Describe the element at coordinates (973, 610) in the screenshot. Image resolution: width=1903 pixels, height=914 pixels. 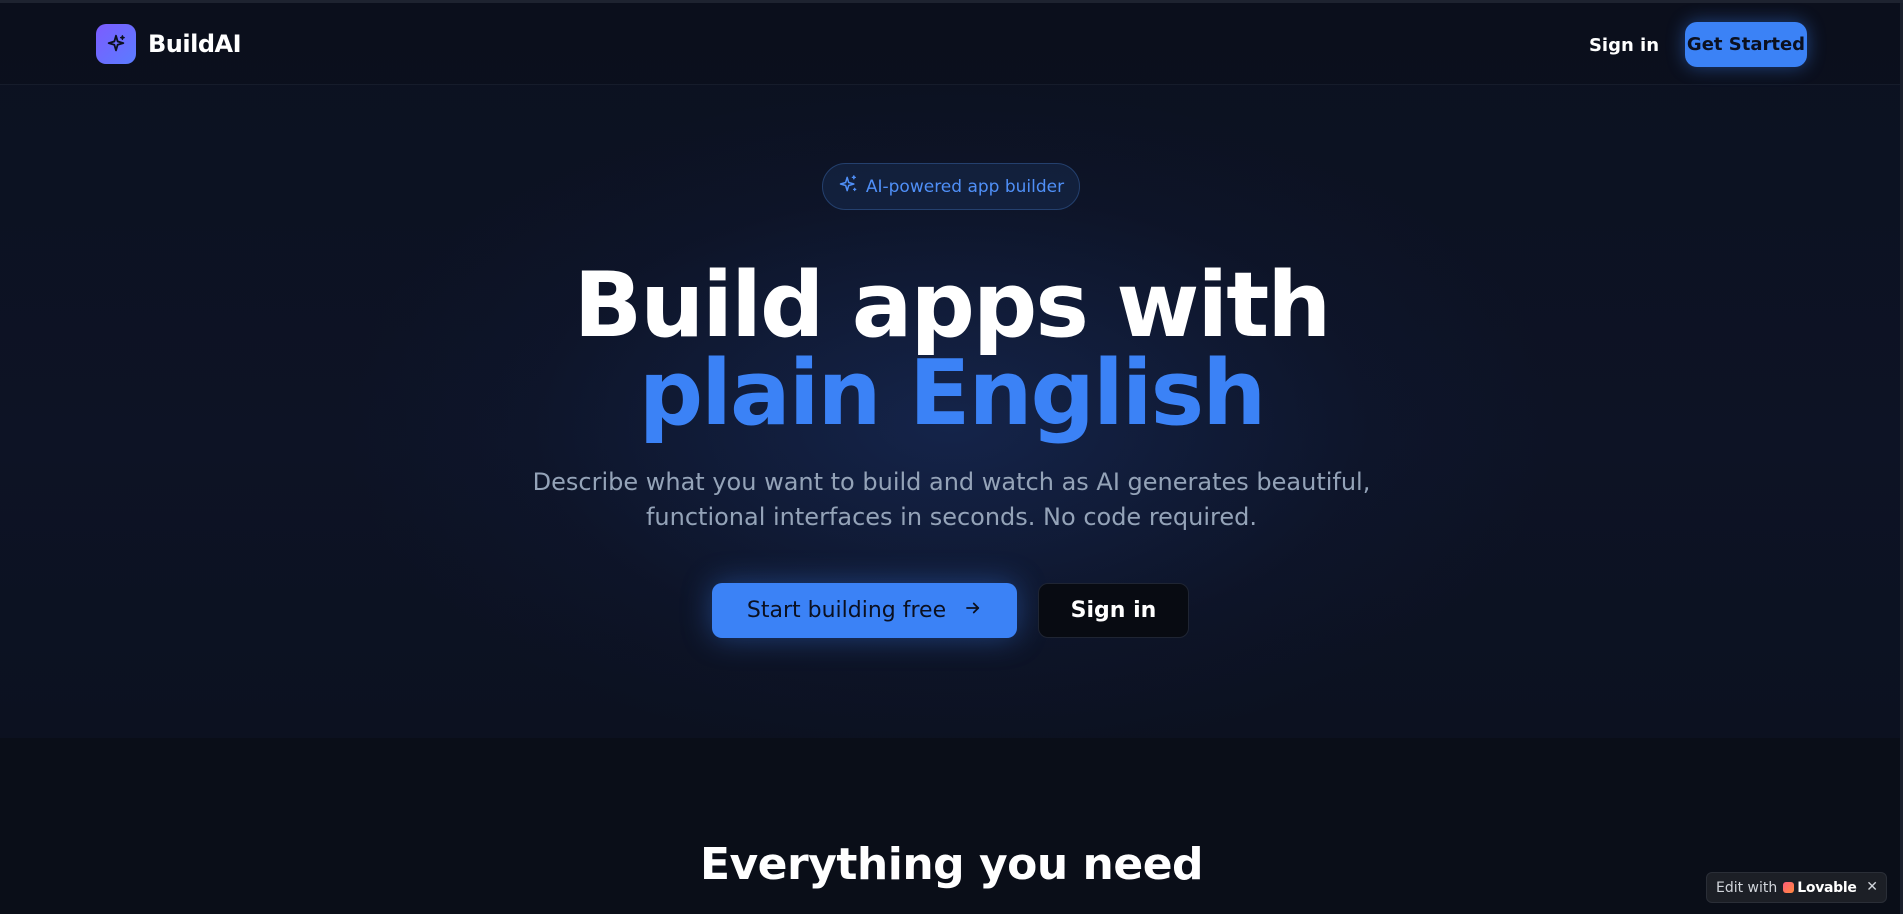
I see `arrow-right-icon` at that location.